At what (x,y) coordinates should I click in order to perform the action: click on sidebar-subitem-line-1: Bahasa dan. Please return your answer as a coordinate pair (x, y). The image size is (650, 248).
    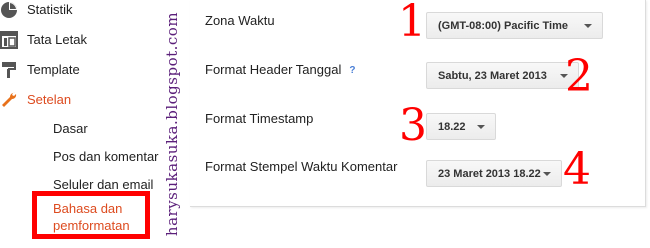
    Looking at the image, I should click on (88, 208).